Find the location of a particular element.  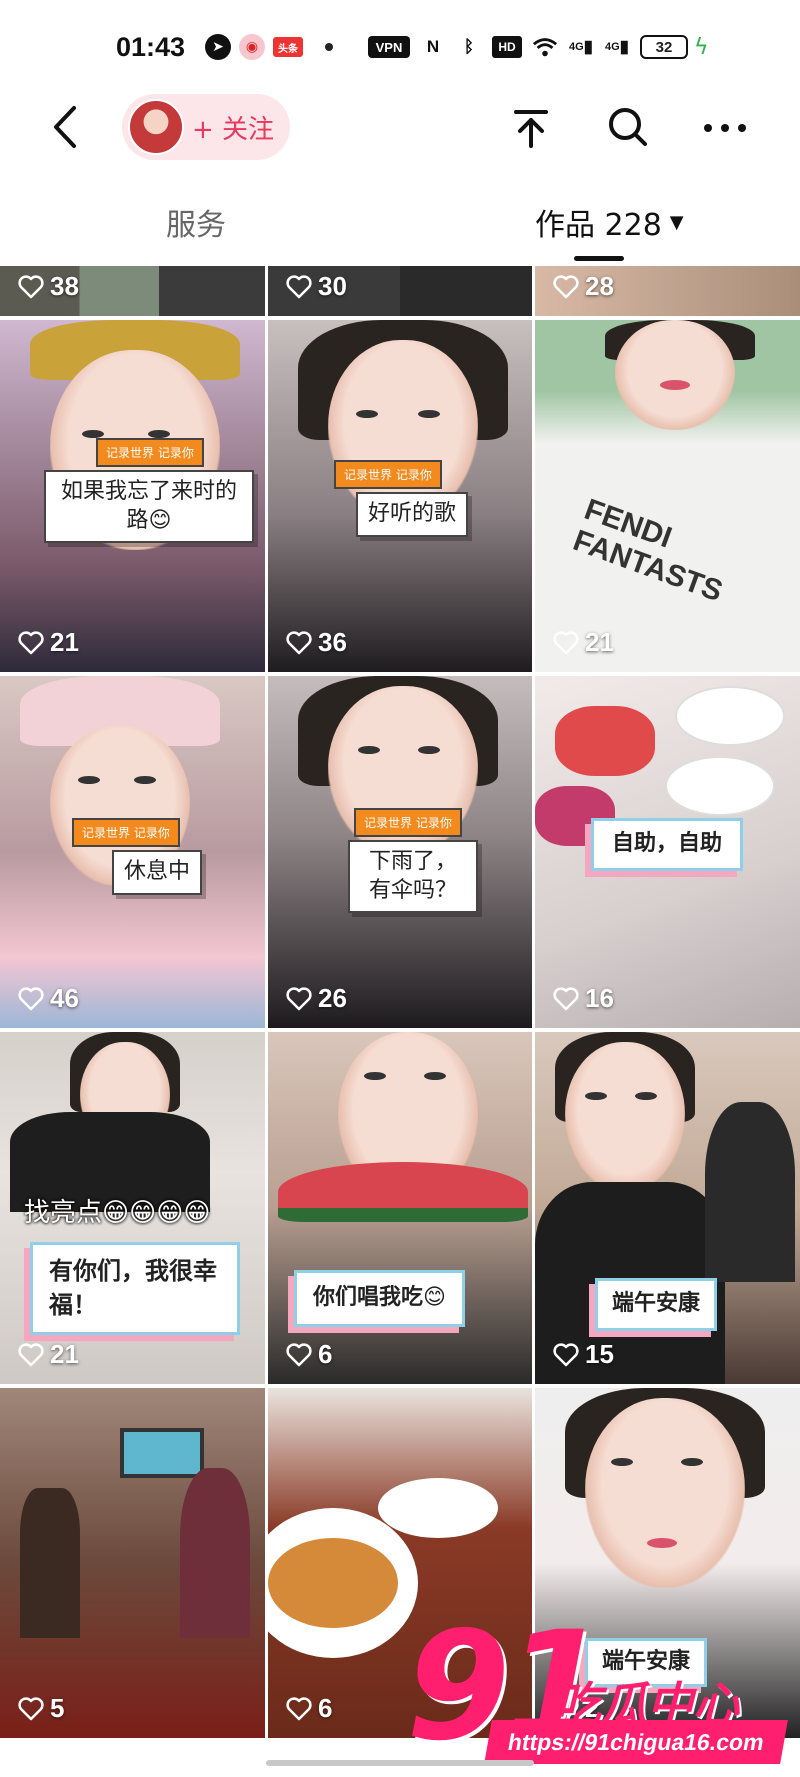

status-bar: 01:43 ➤ ◉ 头条 VPN N ᛒ HD 4G ▮ 4G ▮ 32 ϟ is located at coordinates (400, 50).